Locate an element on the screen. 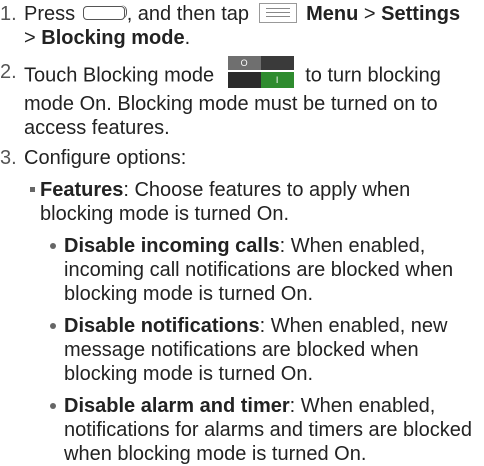 This screenshot has height=466, width=484. bullet-title: Disable incoming calls is located at coordinates (172, 246).